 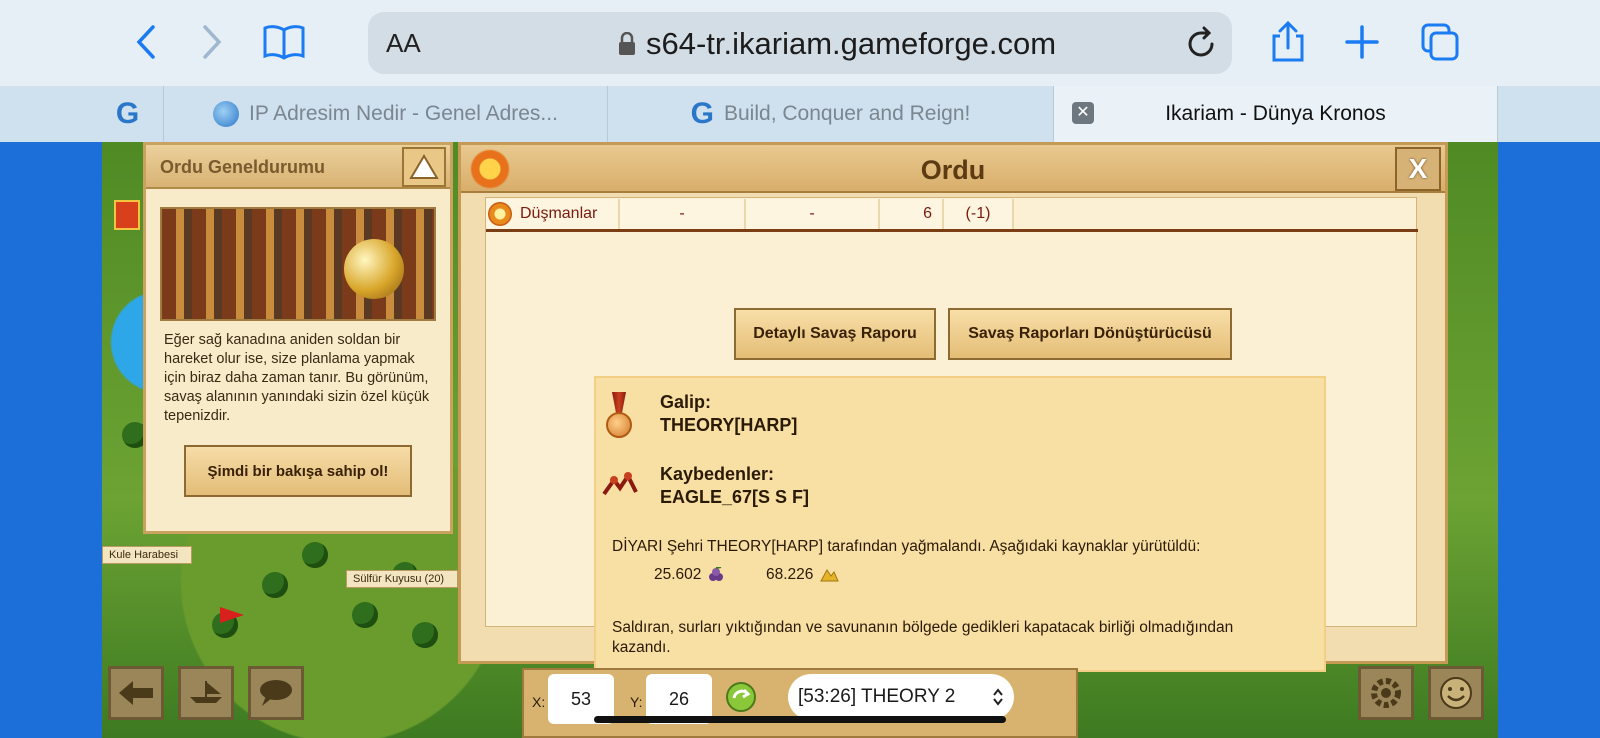 I want to click on map-label-sulfur-well: Sülfür Kuyusu (20), so click(x=402, y=579).